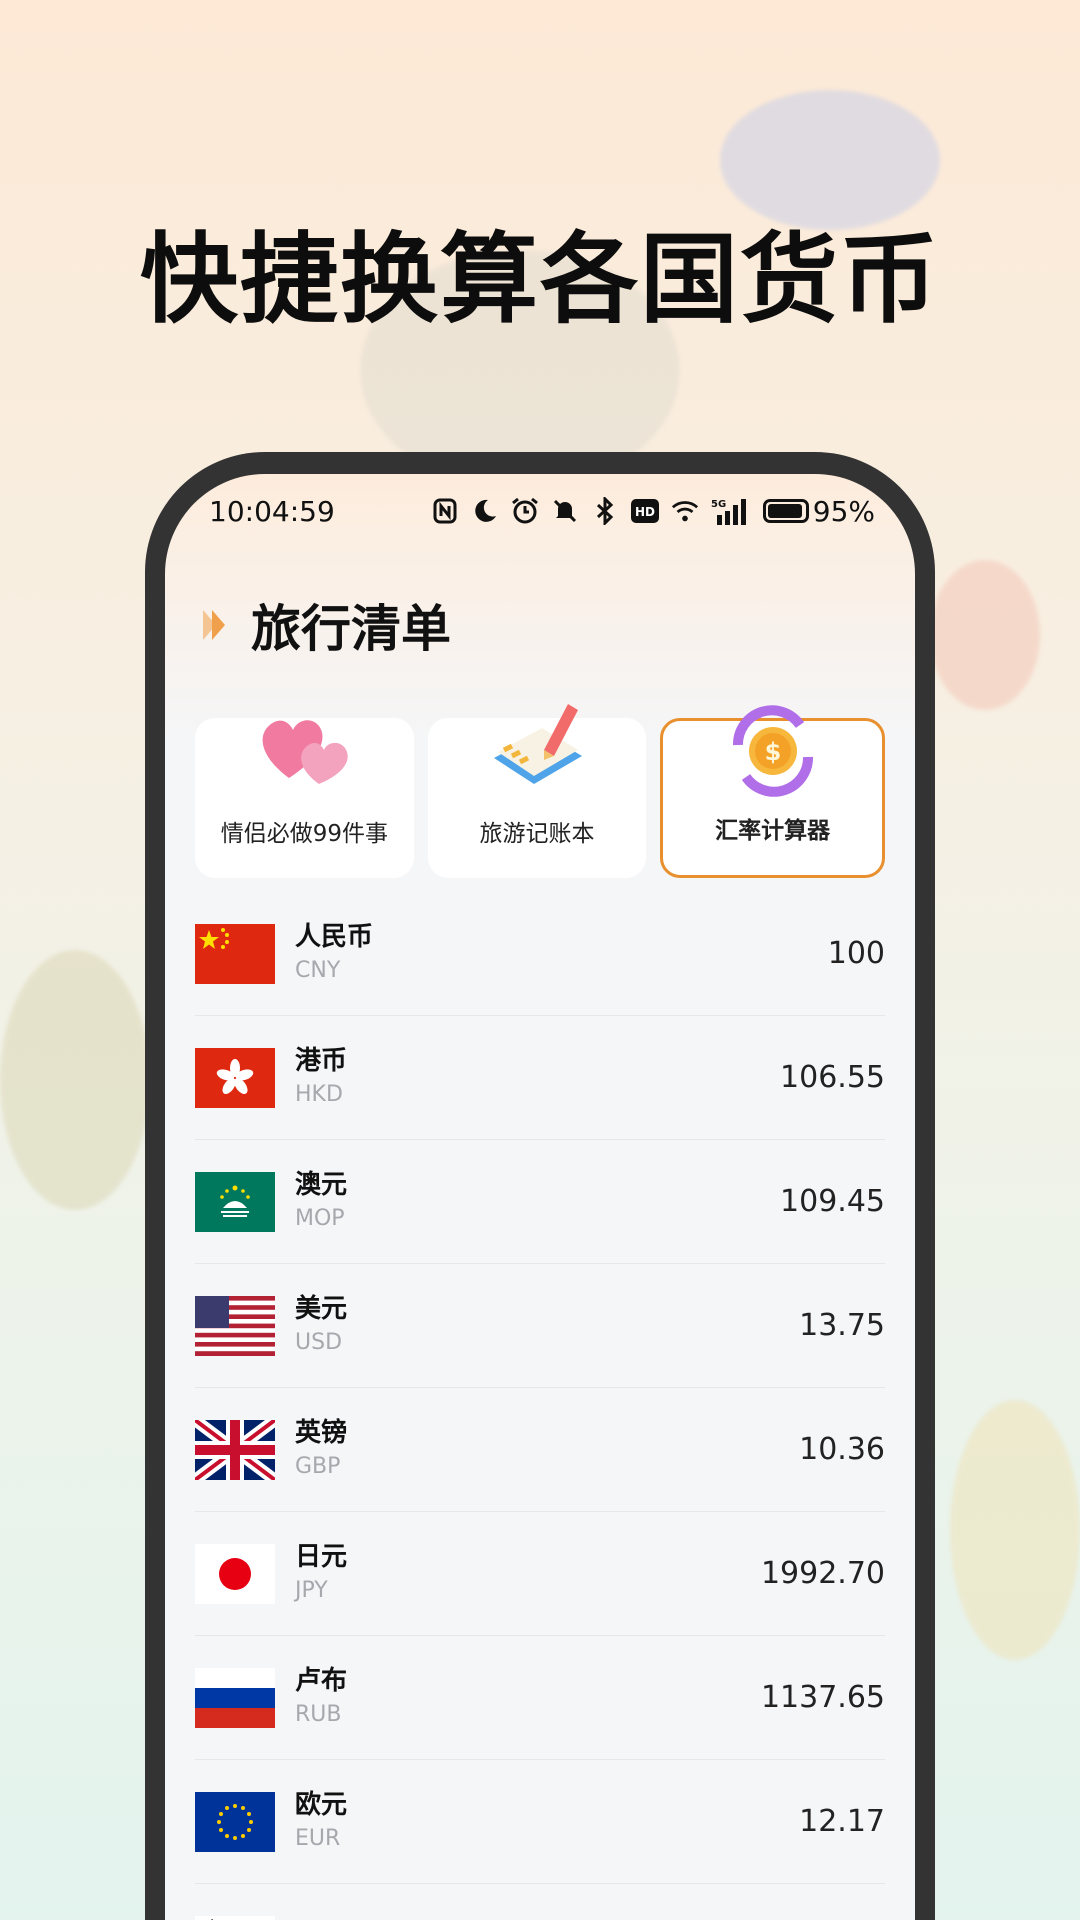 The image size is (1080, 1920). Describe the element at coordinates (540, 608) in the screenshot. I see `page-header: 旅行清单` at that location.